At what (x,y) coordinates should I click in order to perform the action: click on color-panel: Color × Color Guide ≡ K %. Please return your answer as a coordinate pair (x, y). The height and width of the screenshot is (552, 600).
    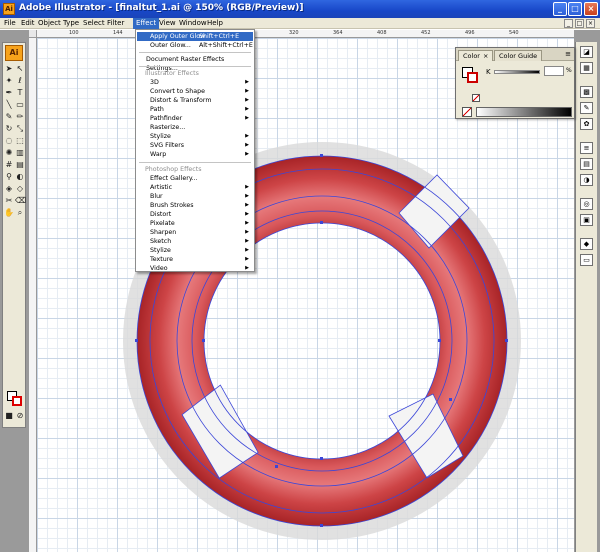
    Looking at the image, I should click on (515, 83).